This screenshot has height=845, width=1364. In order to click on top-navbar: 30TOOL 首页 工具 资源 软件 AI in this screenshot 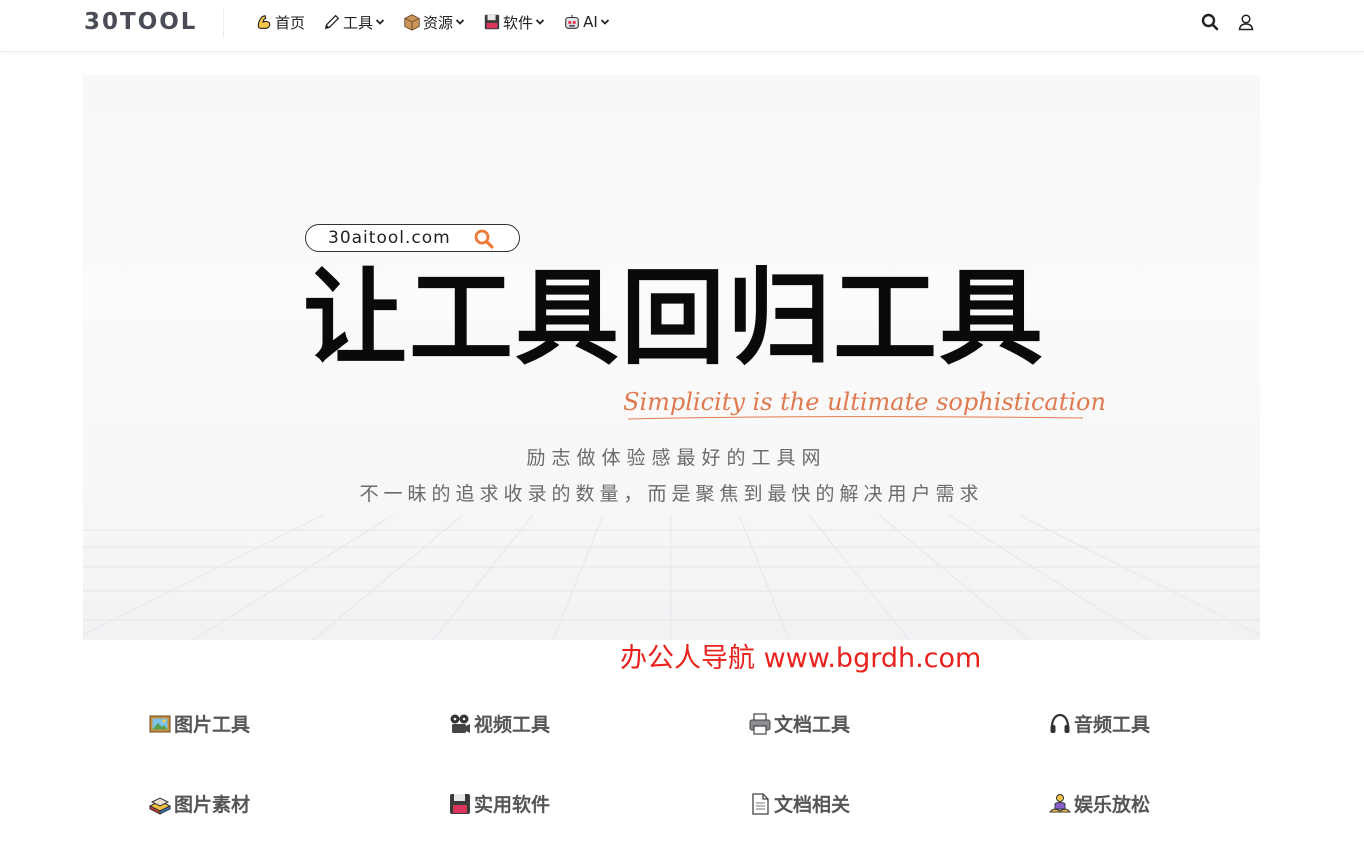, I will do `click(682, 26)`.